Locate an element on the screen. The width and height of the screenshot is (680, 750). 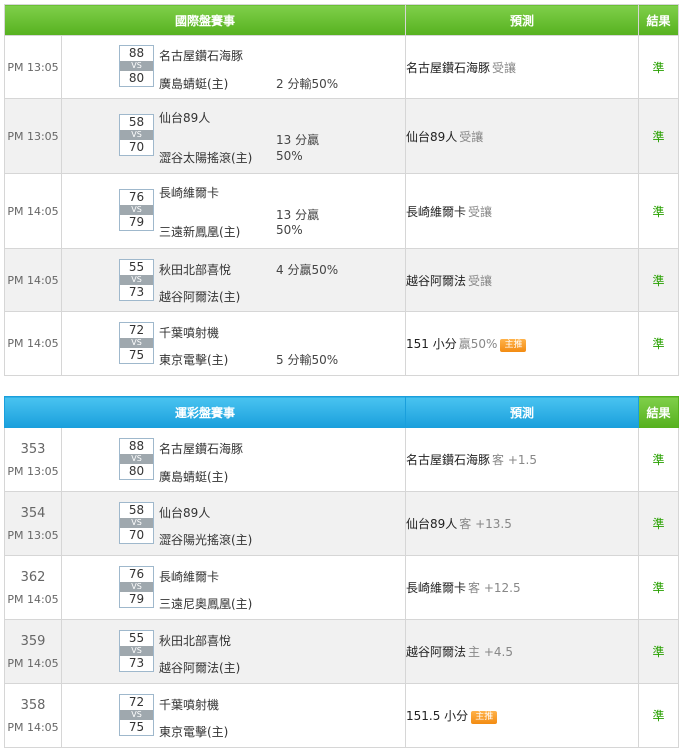
lottery-predict-header: 預測 is located at coordinates (522, 412).